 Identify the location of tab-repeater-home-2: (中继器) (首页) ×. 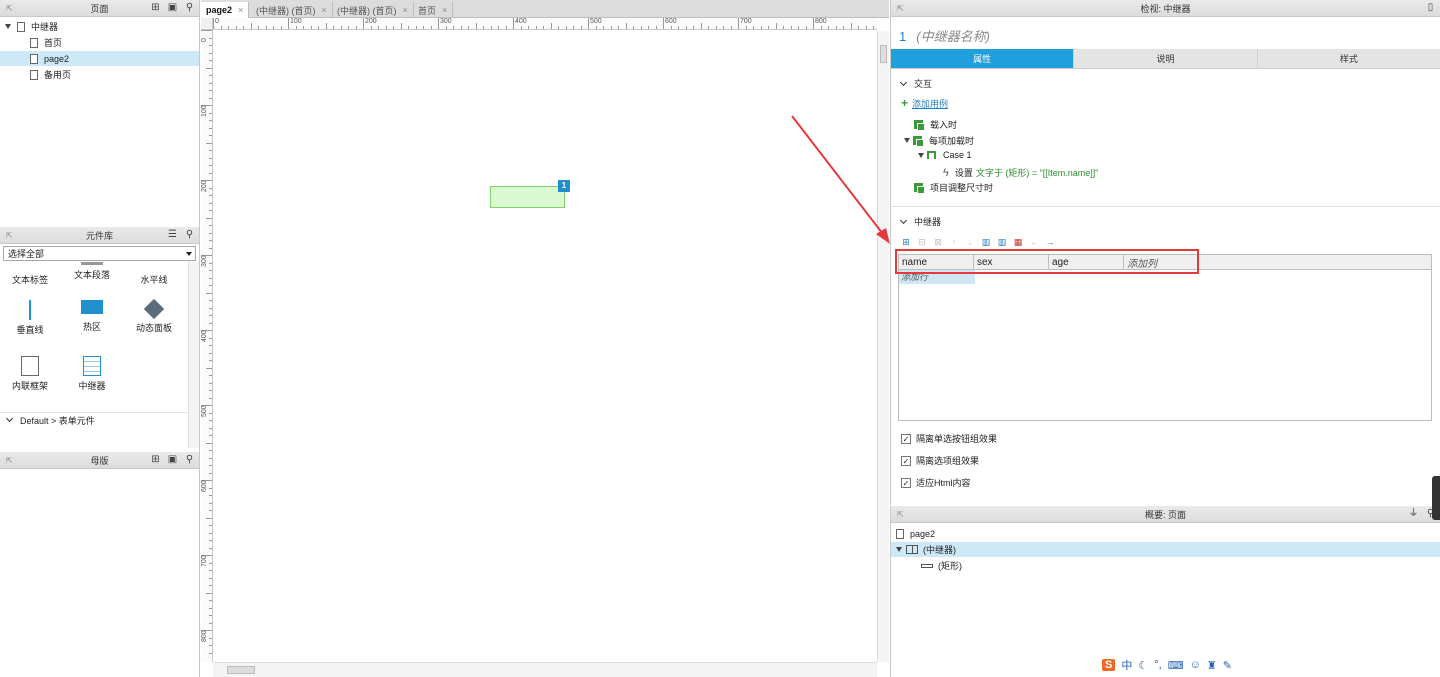
(373, 10).